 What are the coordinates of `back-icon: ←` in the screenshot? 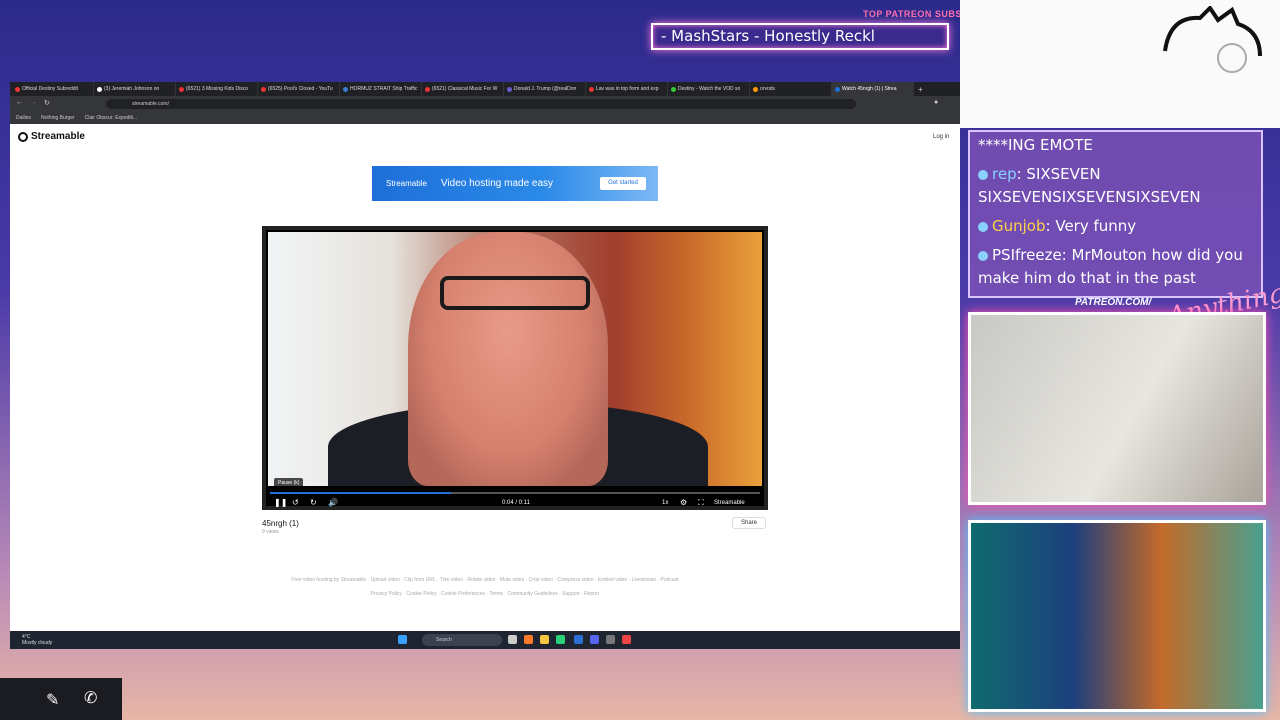 It's located at (19, 102).